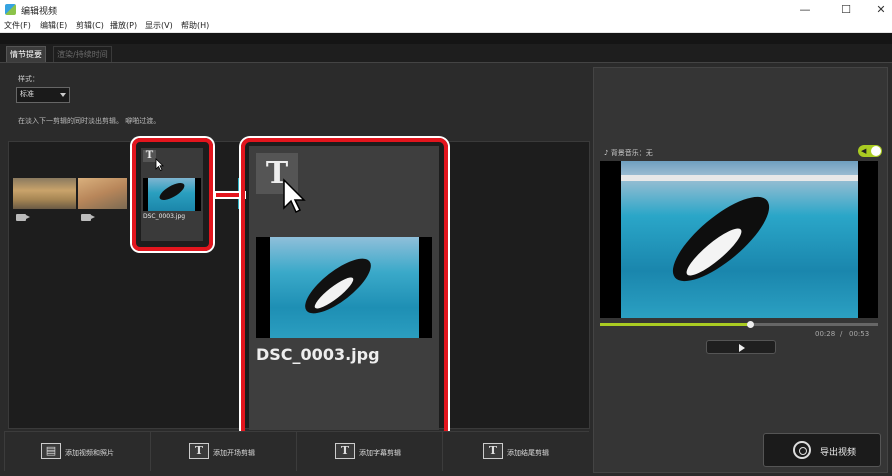 This screenshot has width=892, height=476. What do you see at coordinates (53, 26) in the screenshot?
I see `menu-edit: 编辑(E)` at bounding box center [53, 26].